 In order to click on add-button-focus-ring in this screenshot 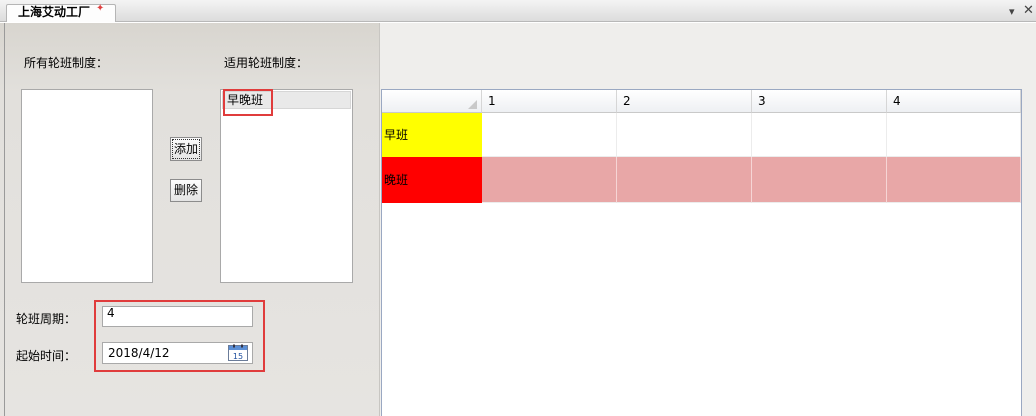, I will do `click(186, 149)`.